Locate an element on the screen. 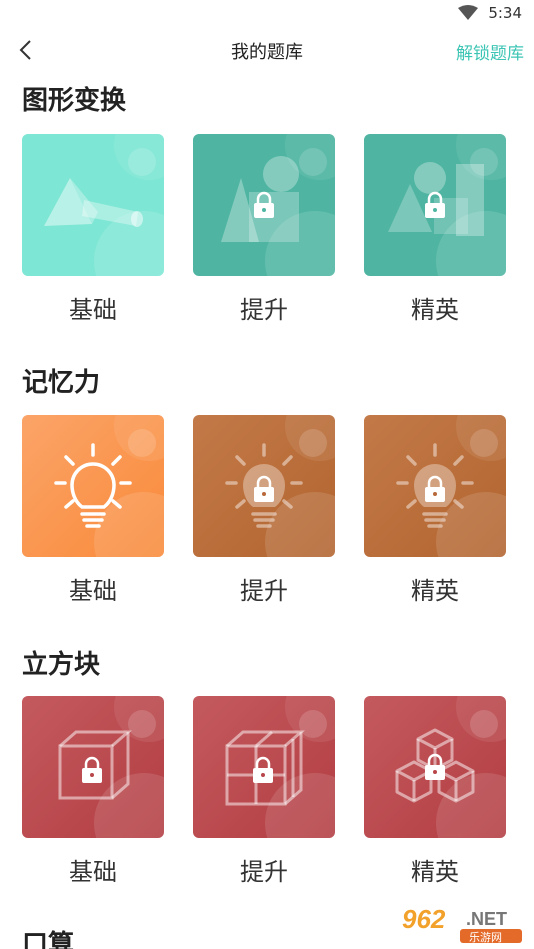 This screenshot has height=949, width=534. shape-advanced-card: 提升 is located at coordinates (264, 229).